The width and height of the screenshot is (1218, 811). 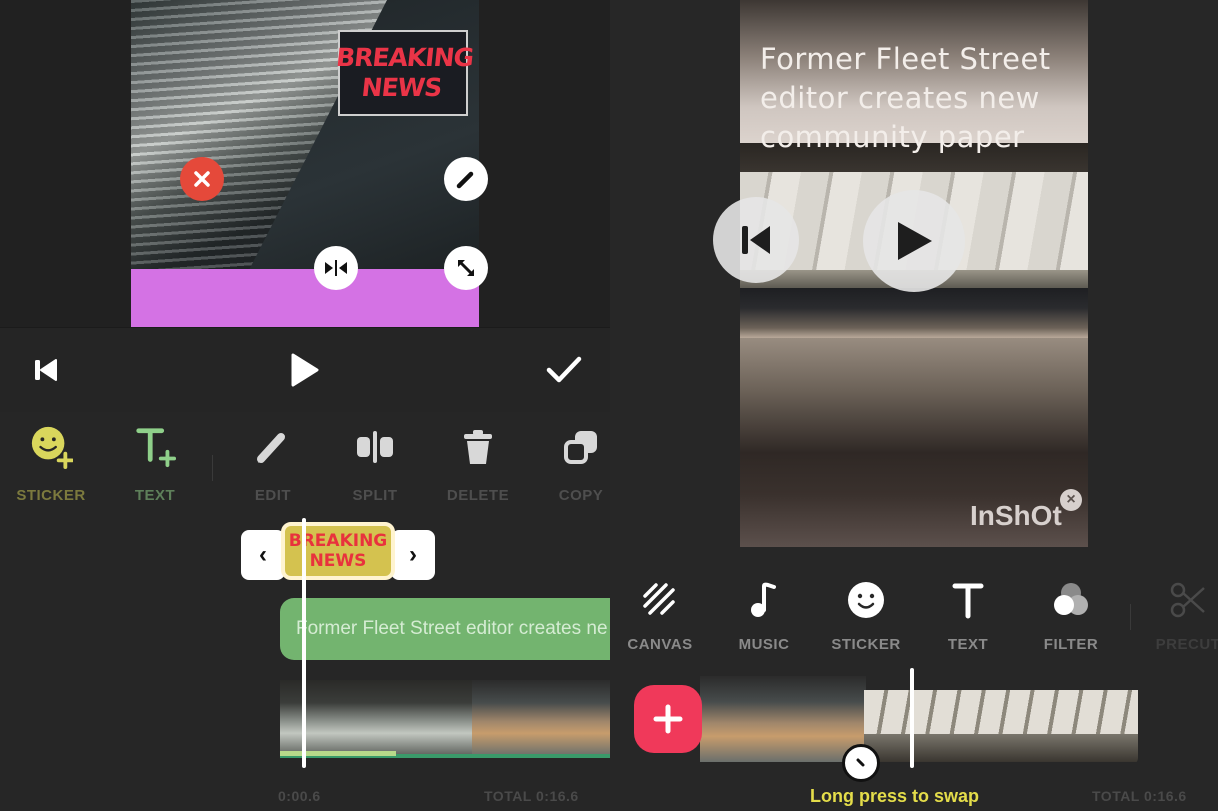 I want to click on sticker-toolbar: STICKER TEXT EDIT SPLIT DELETE COPY, so click(x=305, y=462).